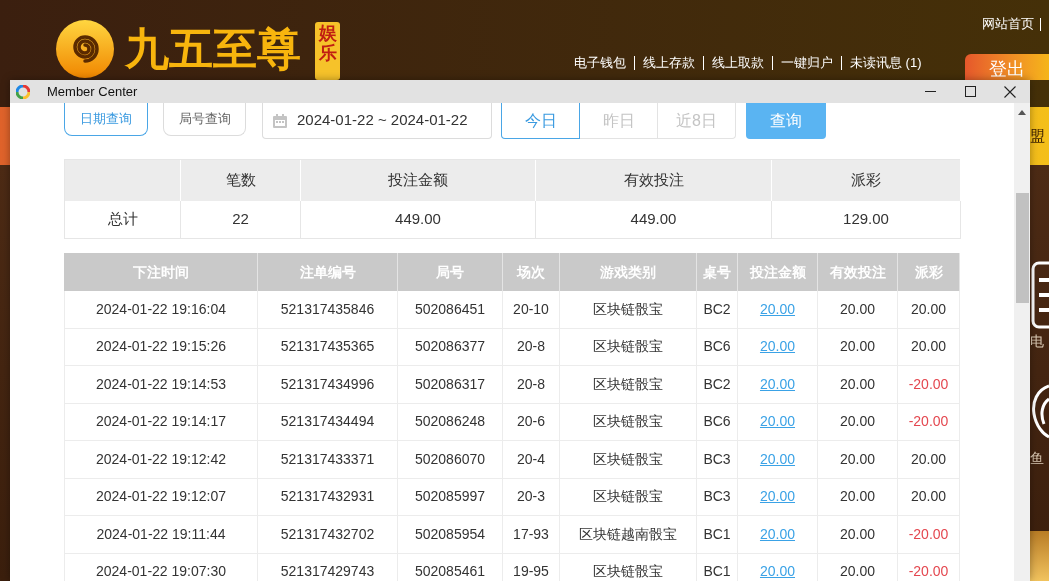 The width and height of the screenshot is (1049, 581). What do you see at coordinates (886, 63) in the screenshot?
I see `nav-link: 未读讯息 (1)` at bounding box center [886, 63].